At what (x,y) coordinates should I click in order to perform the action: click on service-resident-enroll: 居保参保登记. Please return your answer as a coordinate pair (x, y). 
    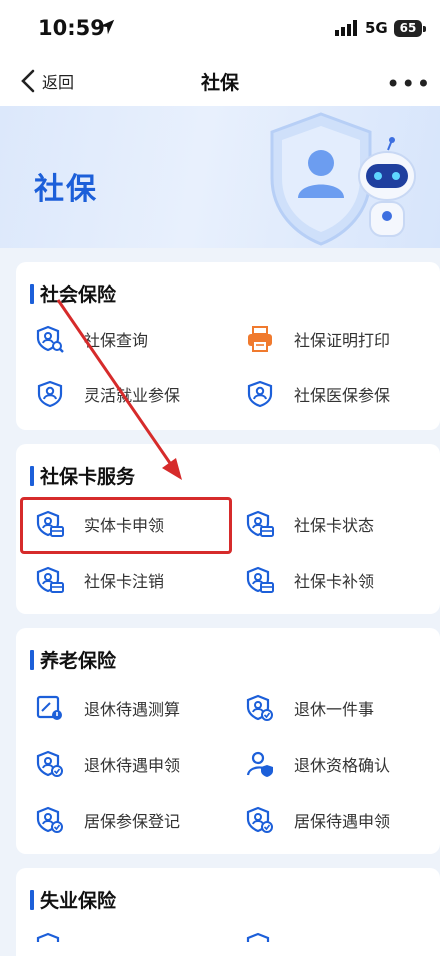
    Looking at the image, I should click on (108, 820).